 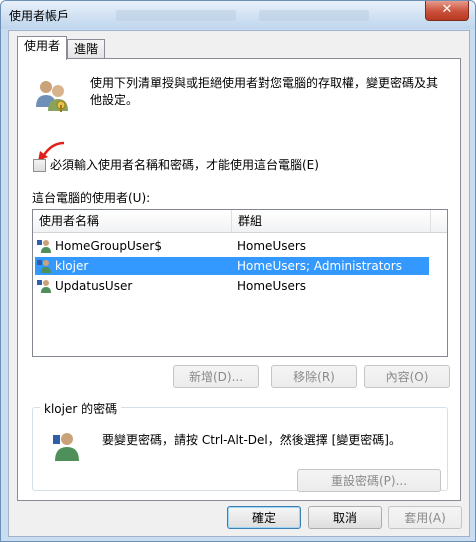 I want to click on title-bar: 使用者帳戶 ✕, so click(x=238, y=15).